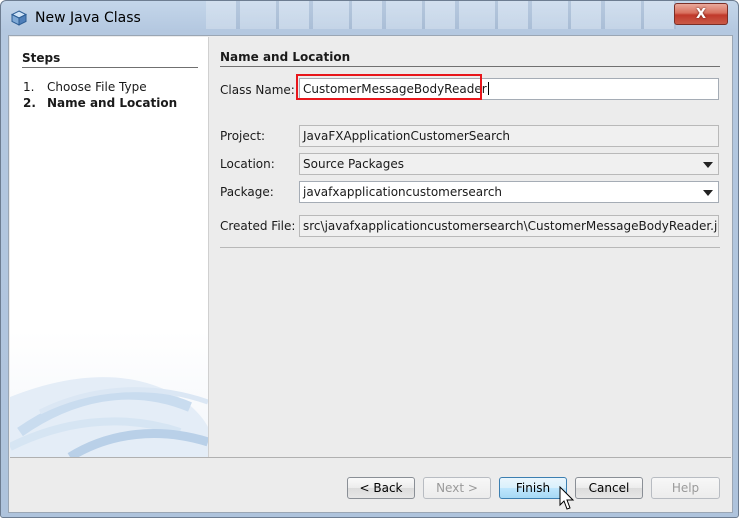 This screenshot has height=518, width=739. I want to click on text-caret, so click(488, 88).